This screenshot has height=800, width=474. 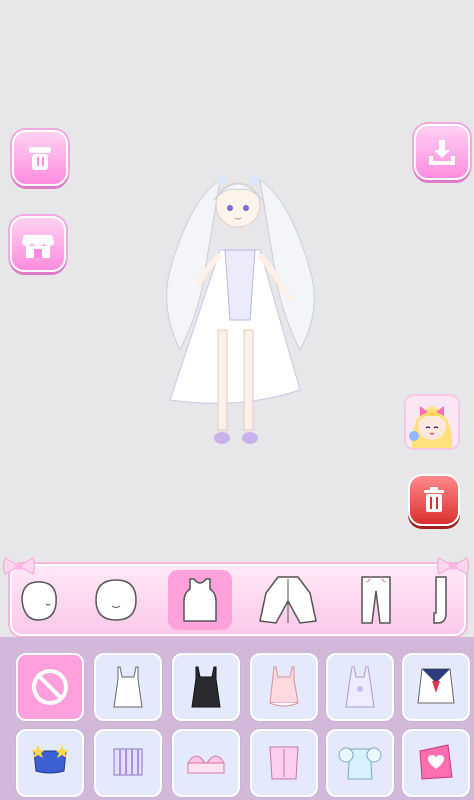 I want to click on trash-bin-button, so click(x=40, y=158).